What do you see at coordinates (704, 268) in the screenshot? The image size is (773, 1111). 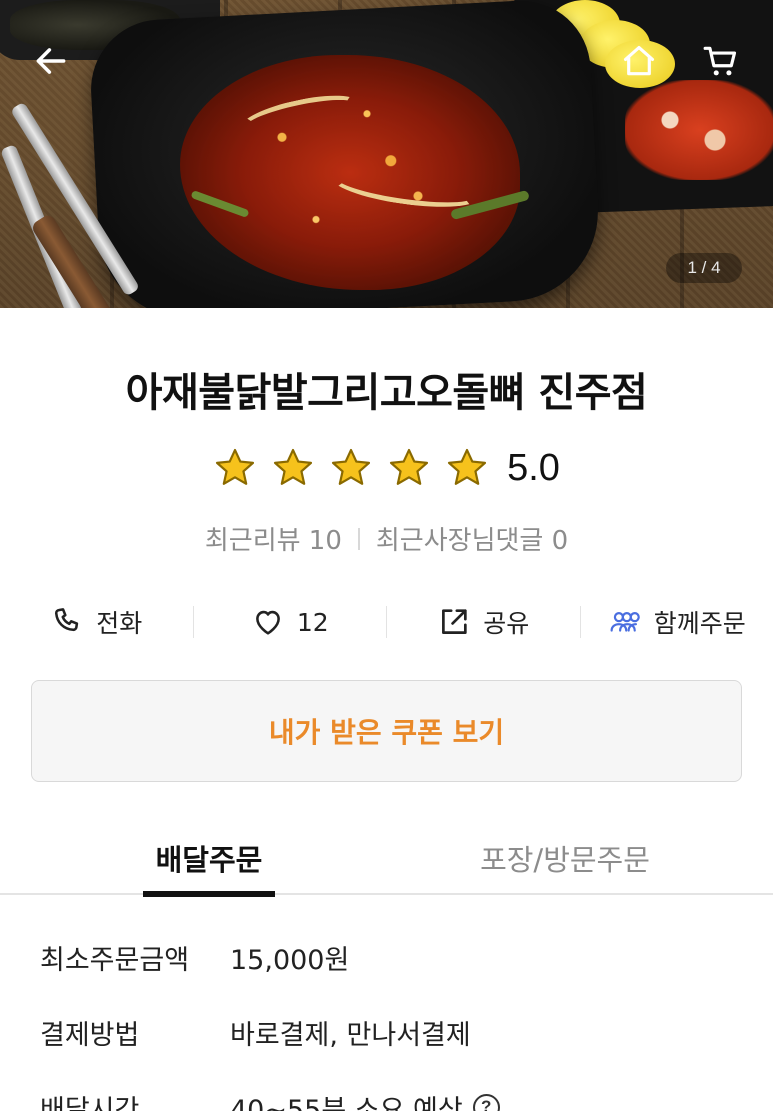 I see `image-page-indicator: 1 / 4` at bounding box center [704, 268].